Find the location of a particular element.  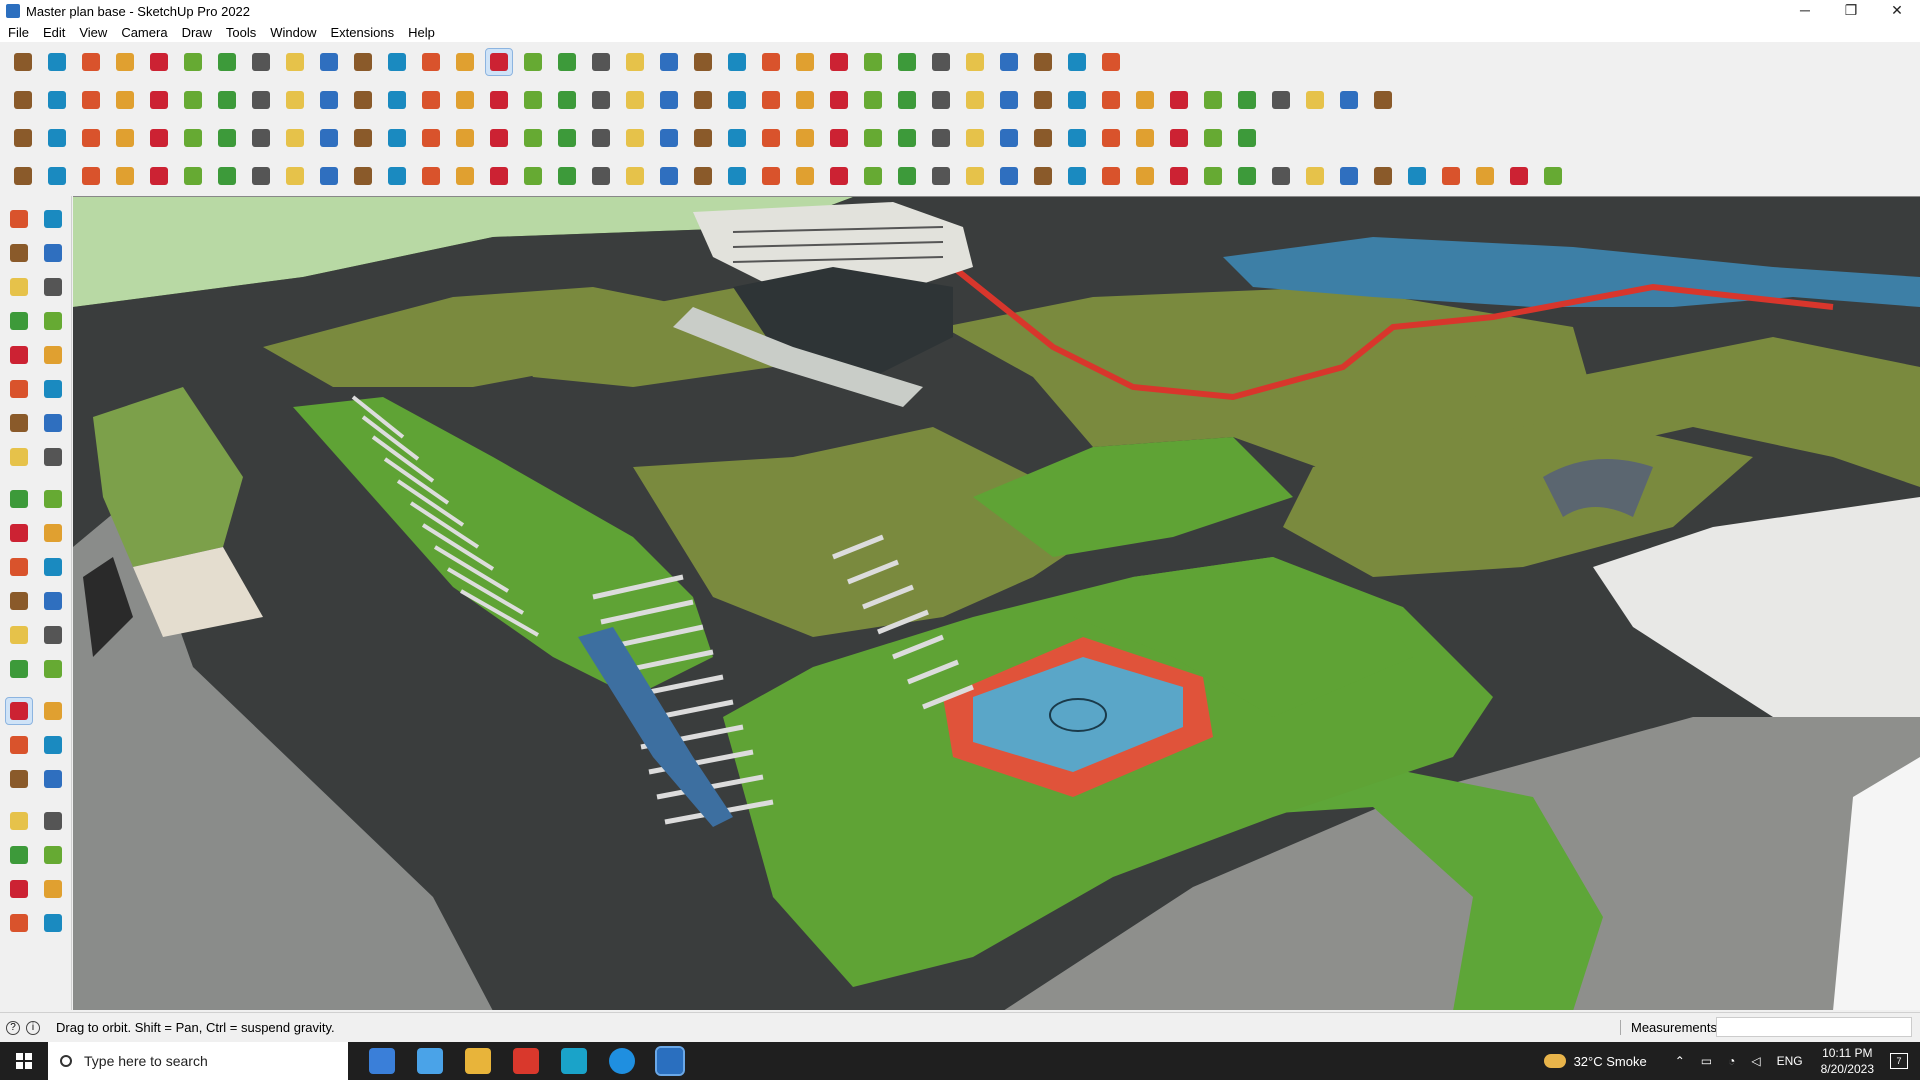

pushpull-left-icon is located at coordinates (53, 499).